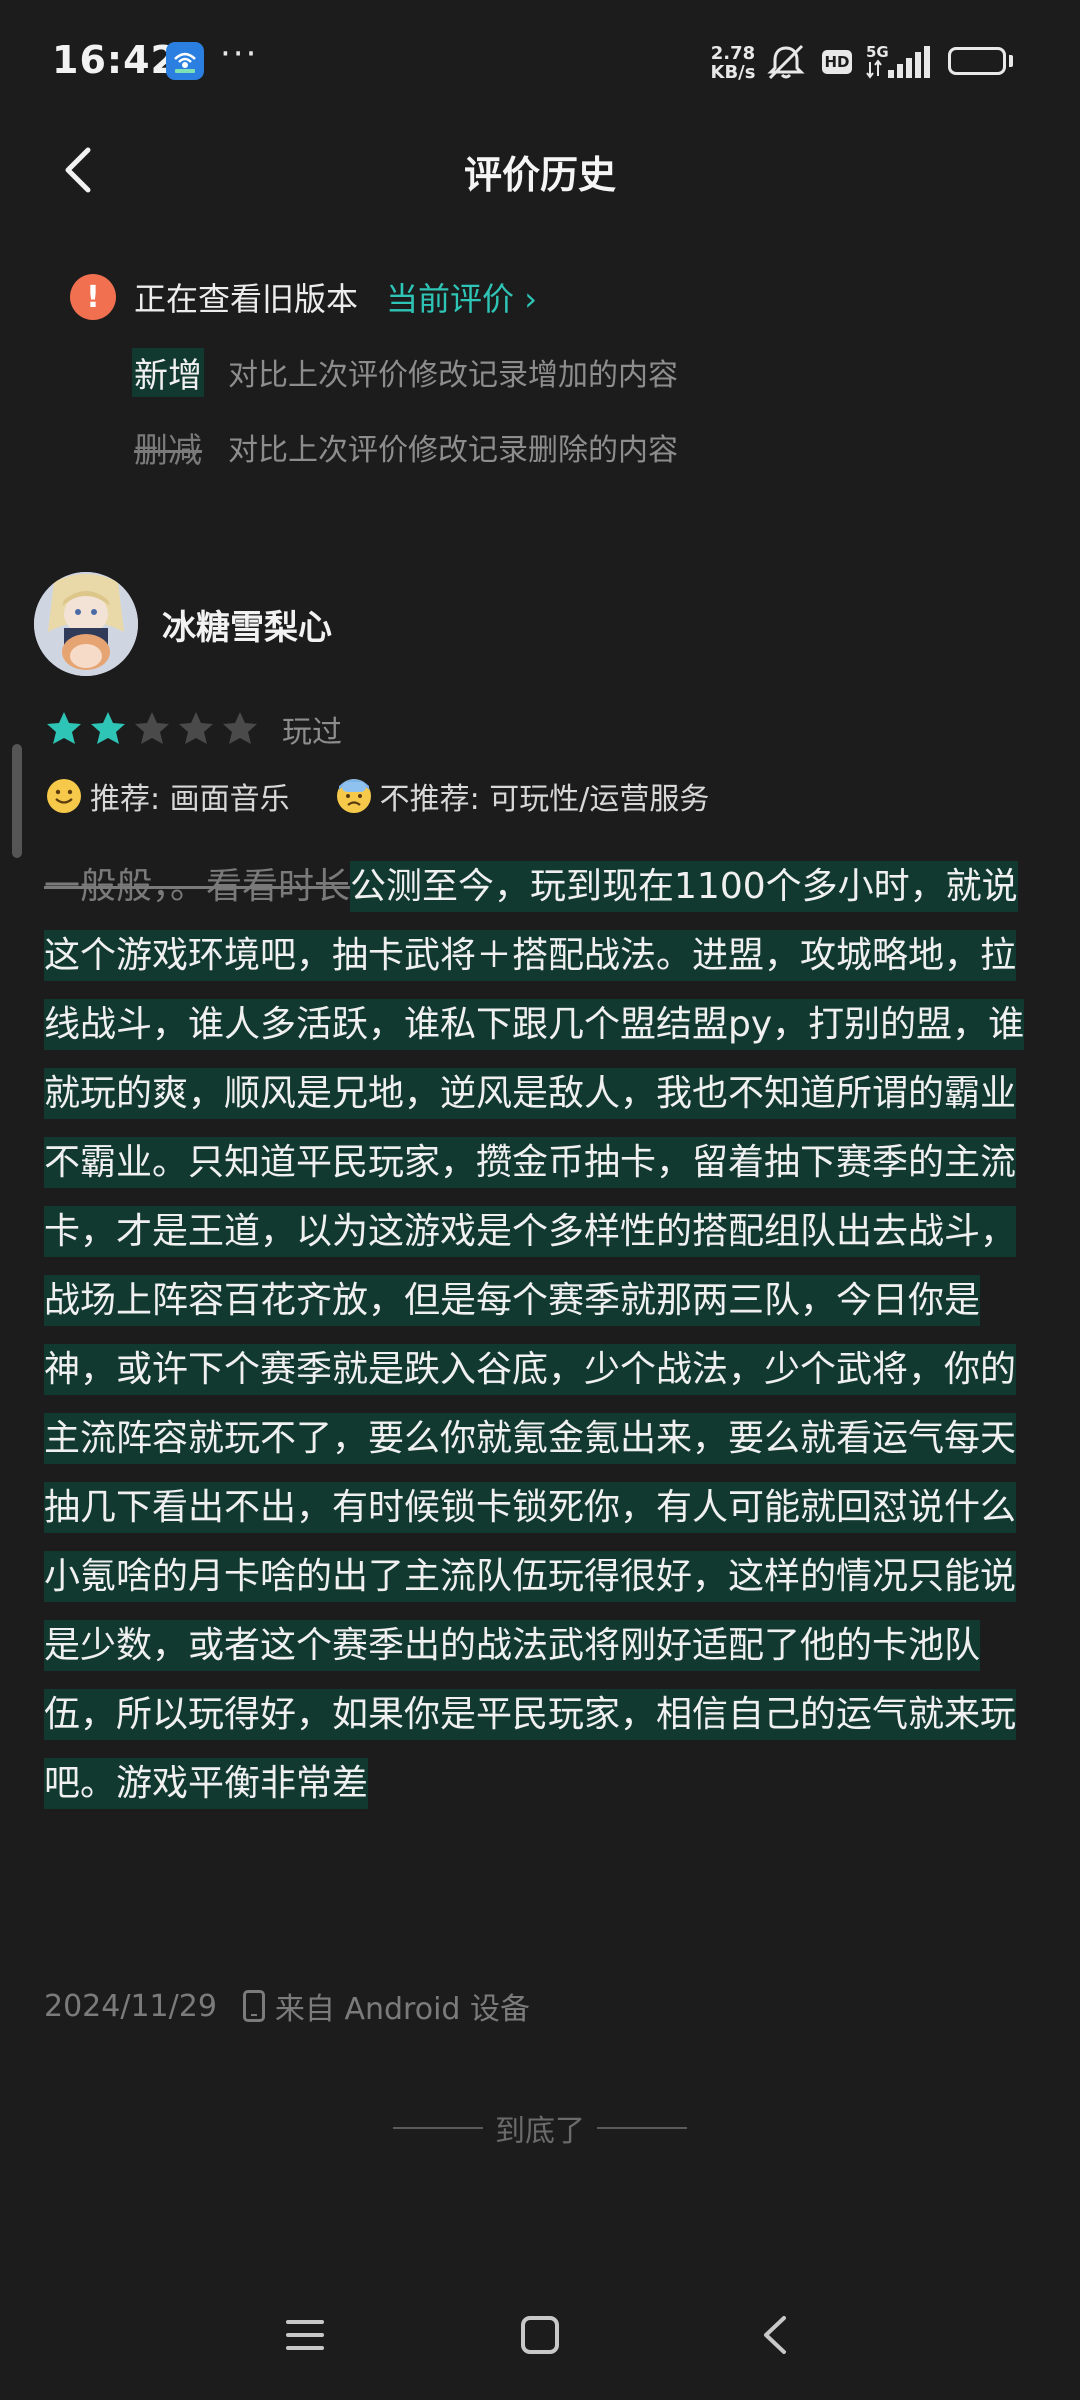  What do you see at coordinates (1011, 61) in the screenshot?
I see `battery-cap` at bounding box center [1011, 61].